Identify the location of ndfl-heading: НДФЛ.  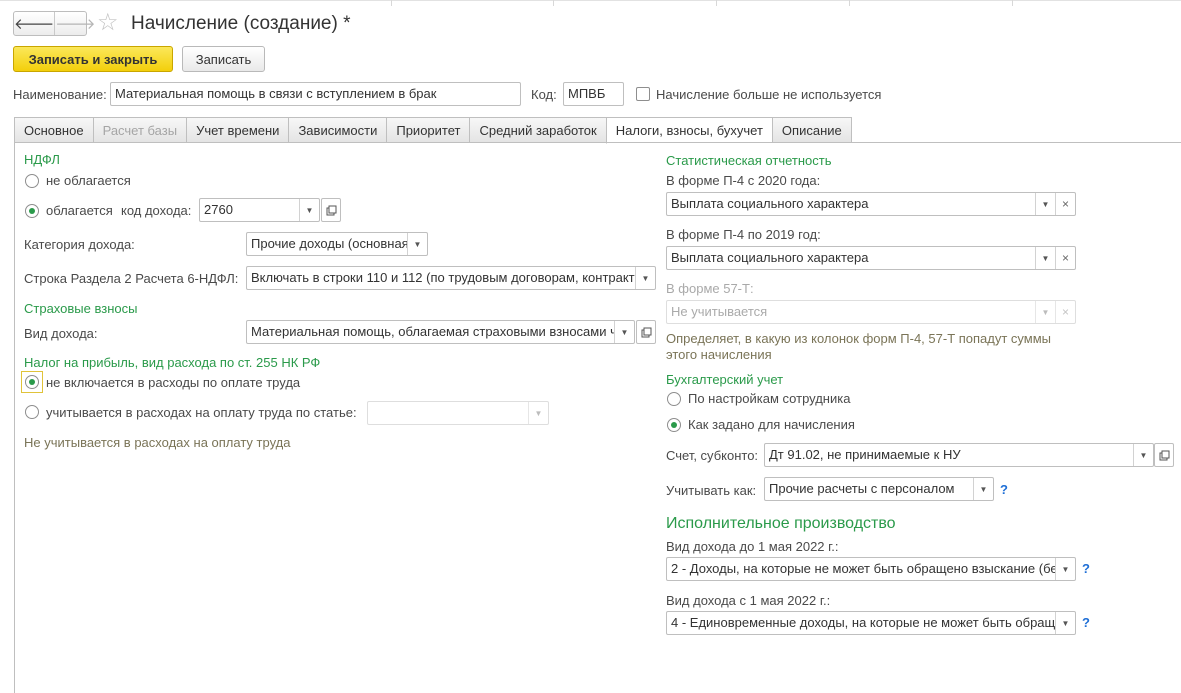
(42, 159).